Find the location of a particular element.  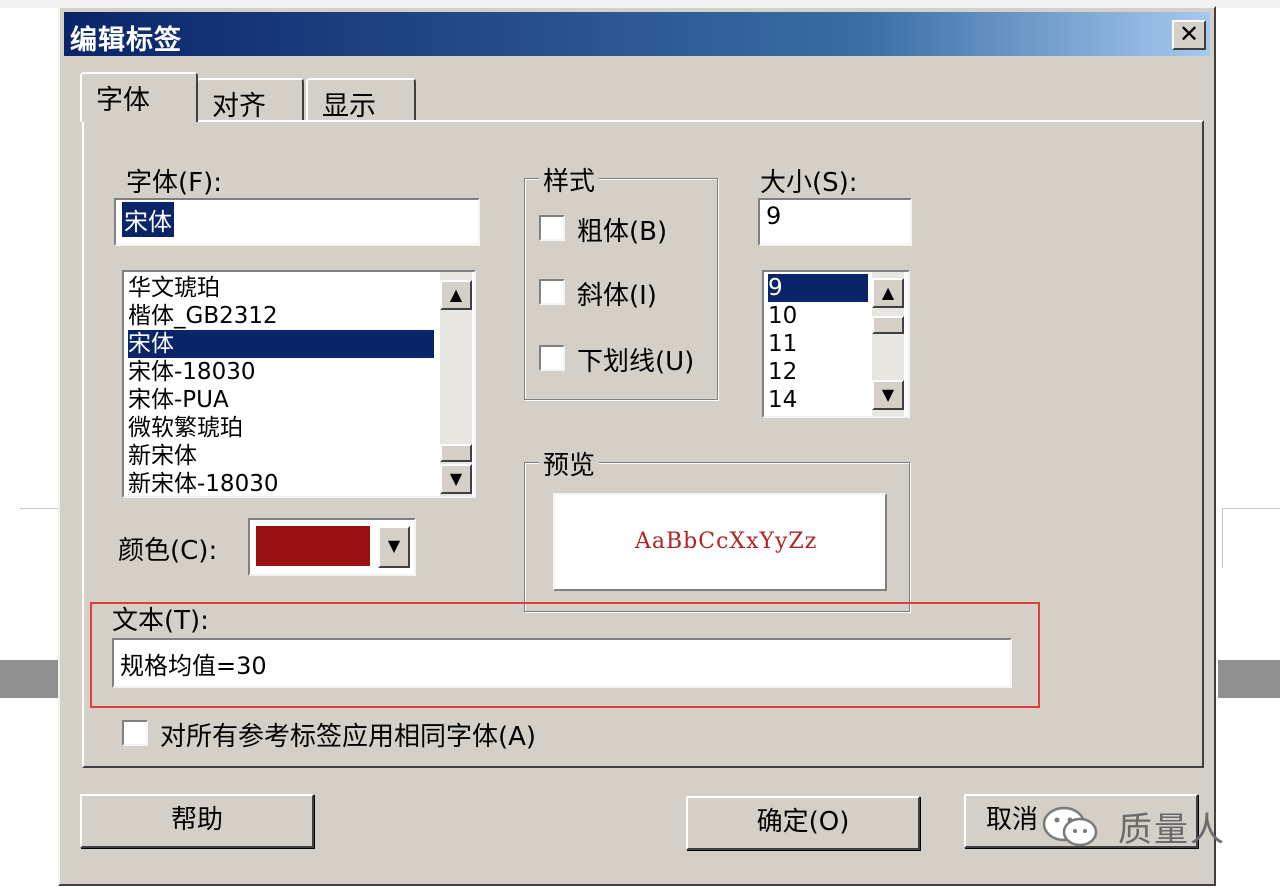

ok-button-label: 确定(O) is located at coordinates (803, 822).